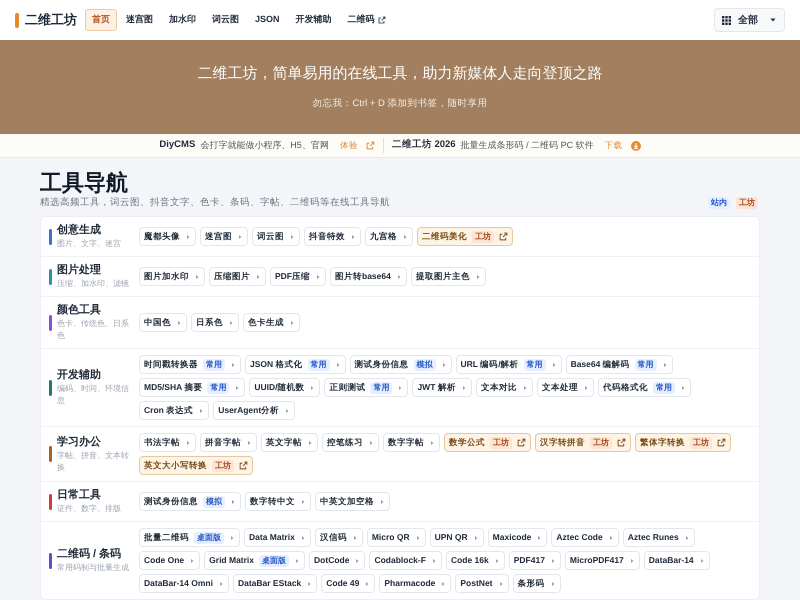 Image resolution: width=800 pixels, height=600 pixels. I want to click on tool-button: 二维码美化 工坊, so click(465, 236).